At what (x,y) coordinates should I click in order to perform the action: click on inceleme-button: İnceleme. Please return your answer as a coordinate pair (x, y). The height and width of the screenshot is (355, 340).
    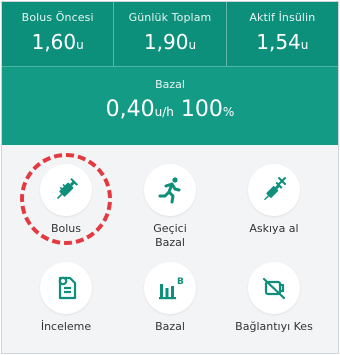
    Looking at the image, I should click on (66, 298).